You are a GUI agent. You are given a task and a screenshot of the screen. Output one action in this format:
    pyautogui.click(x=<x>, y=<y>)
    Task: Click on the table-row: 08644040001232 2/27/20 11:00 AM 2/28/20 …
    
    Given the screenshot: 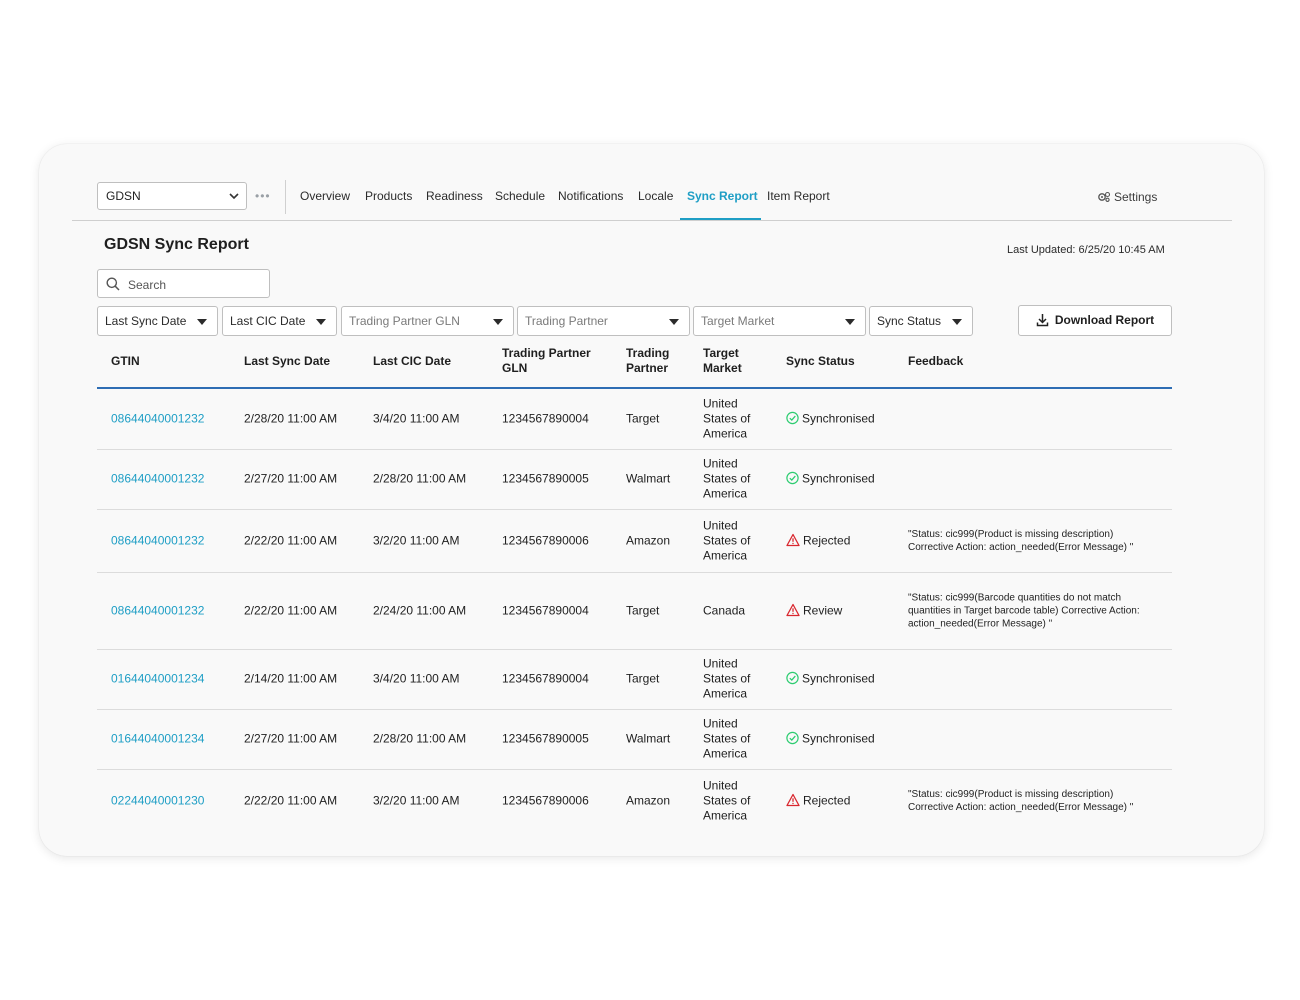 What is the action you would take?
    pyautogui.click(x=634, y=479)
    